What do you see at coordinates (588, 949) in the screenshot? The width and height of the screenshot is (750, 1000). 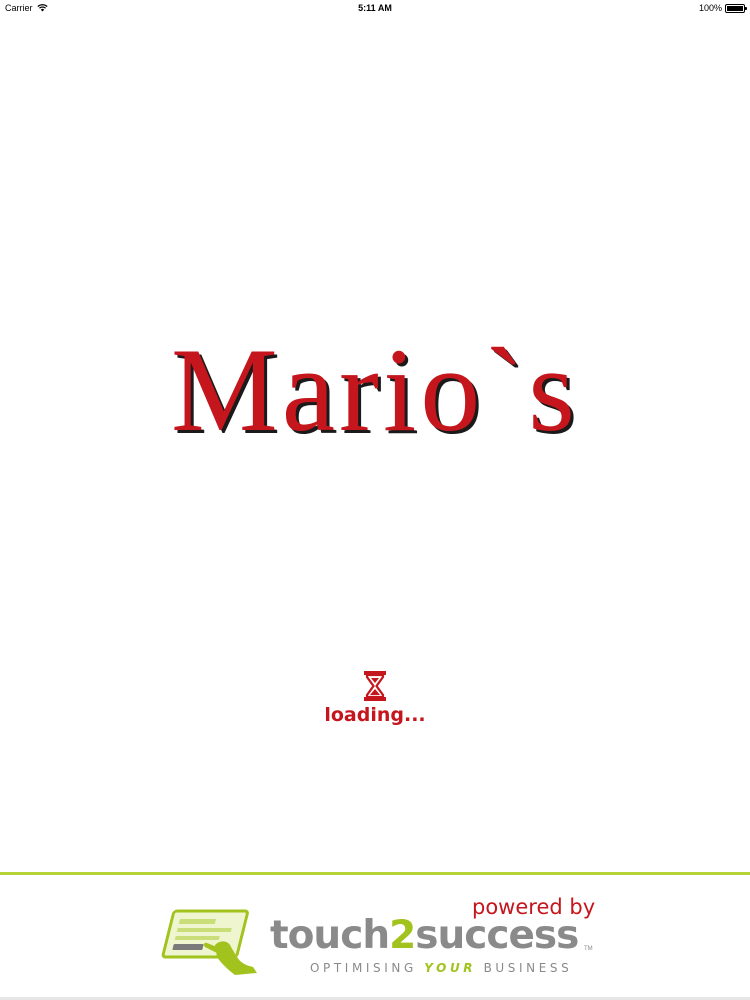 I see `trademark-mark: TM` at bounding box center [588, 949].